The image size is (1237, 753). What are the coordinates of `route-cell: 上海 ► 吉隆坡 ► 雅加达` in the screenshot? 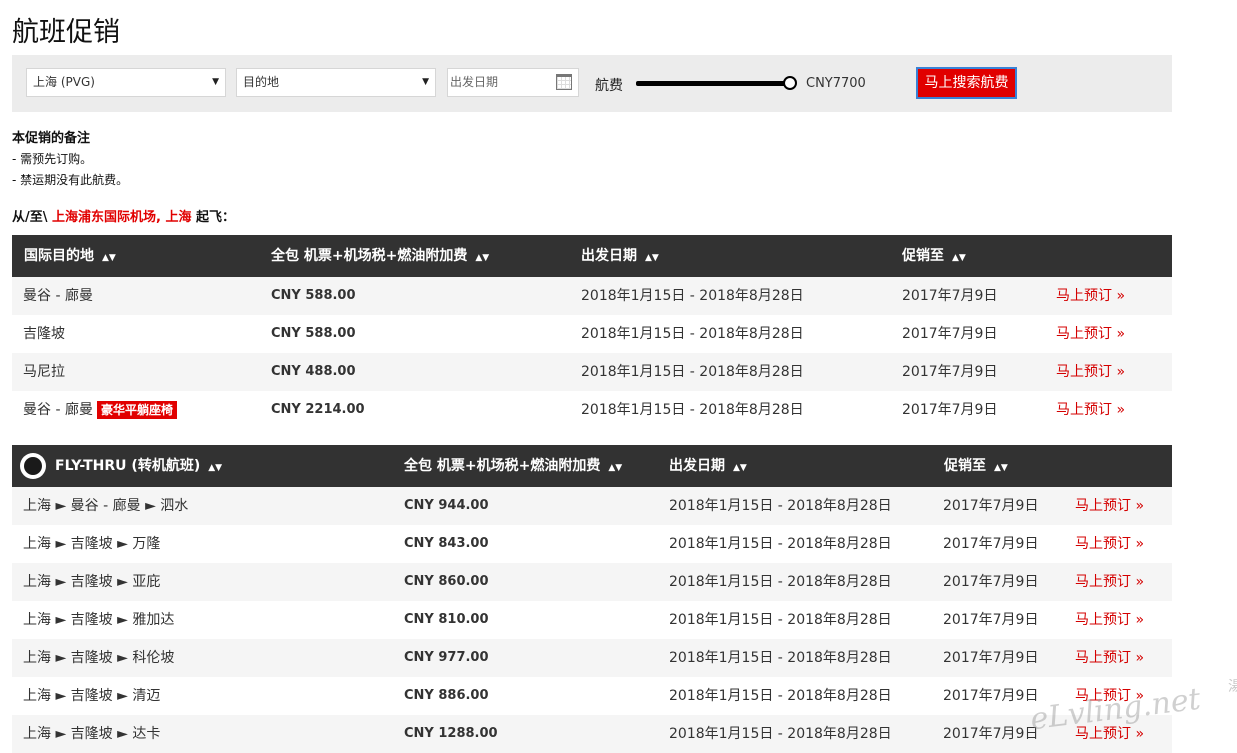 It's located at (99, 620).